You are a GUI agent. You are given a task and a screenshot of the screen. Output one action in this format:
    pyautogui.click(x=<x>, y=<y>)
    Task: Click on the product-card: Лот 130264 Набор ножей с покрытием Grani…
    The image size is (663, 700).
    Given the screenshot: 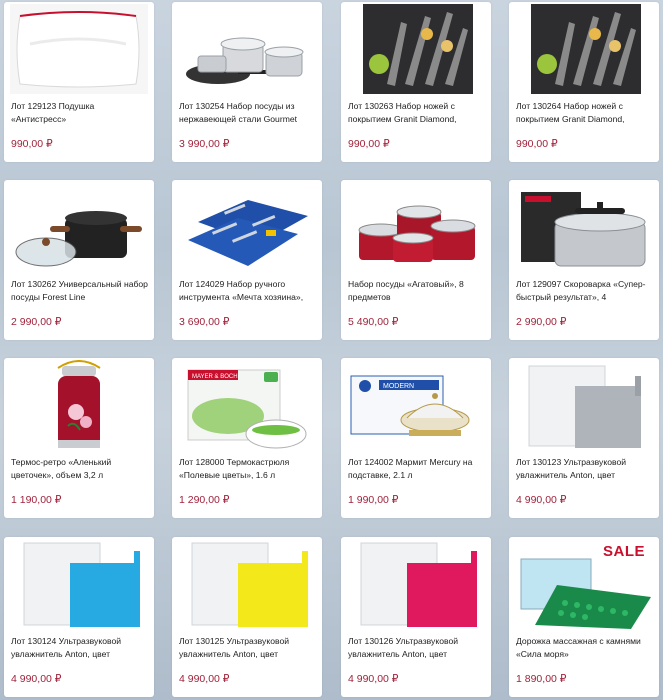 What is the action you would take?
    pyautogui.click(x=584, y=82)
    